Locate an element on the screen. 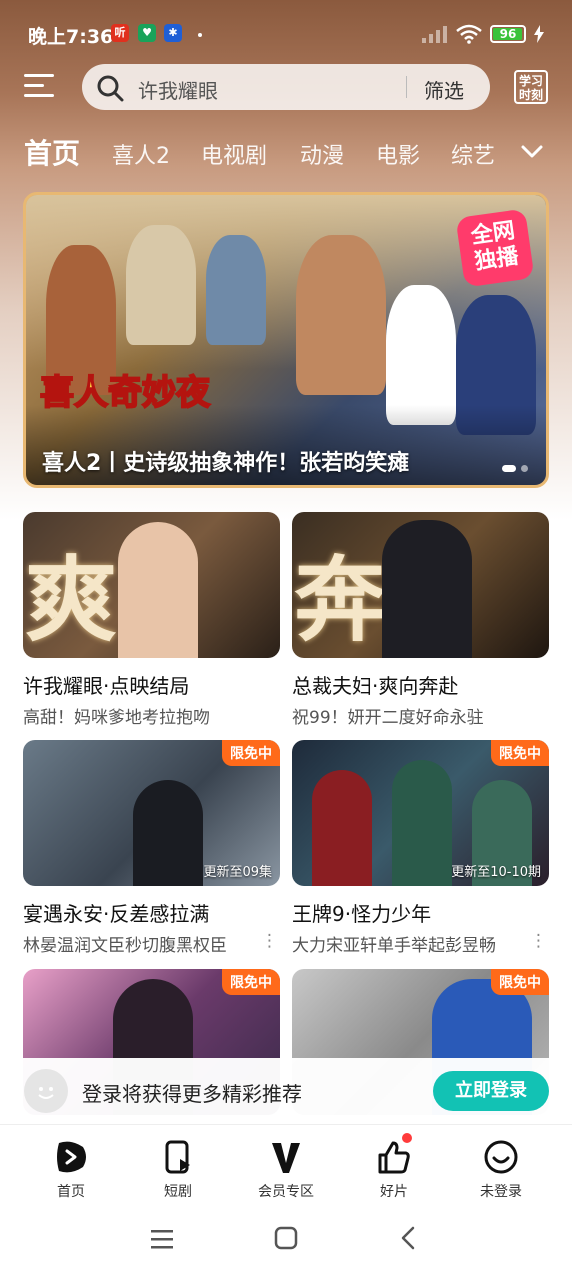 Image resolution: width=572 pixels, height=1272 pixels. battery-icon: 96 is located at coordinates (508, 34).